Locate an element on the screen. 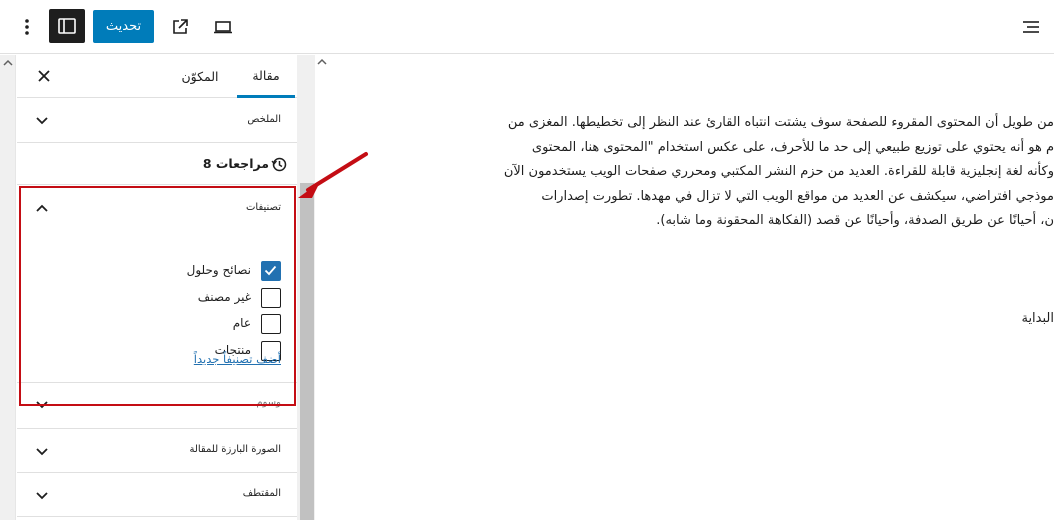  panel-featured-image-title: الصورة البارزة للمقالة is located at coordinates (235, 449).